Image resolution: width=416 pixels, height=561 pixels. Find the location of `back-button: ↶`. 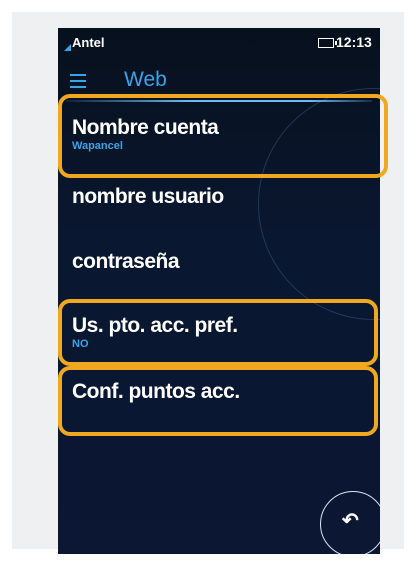

back-button: ↶ is located at coordinates (350, 522).